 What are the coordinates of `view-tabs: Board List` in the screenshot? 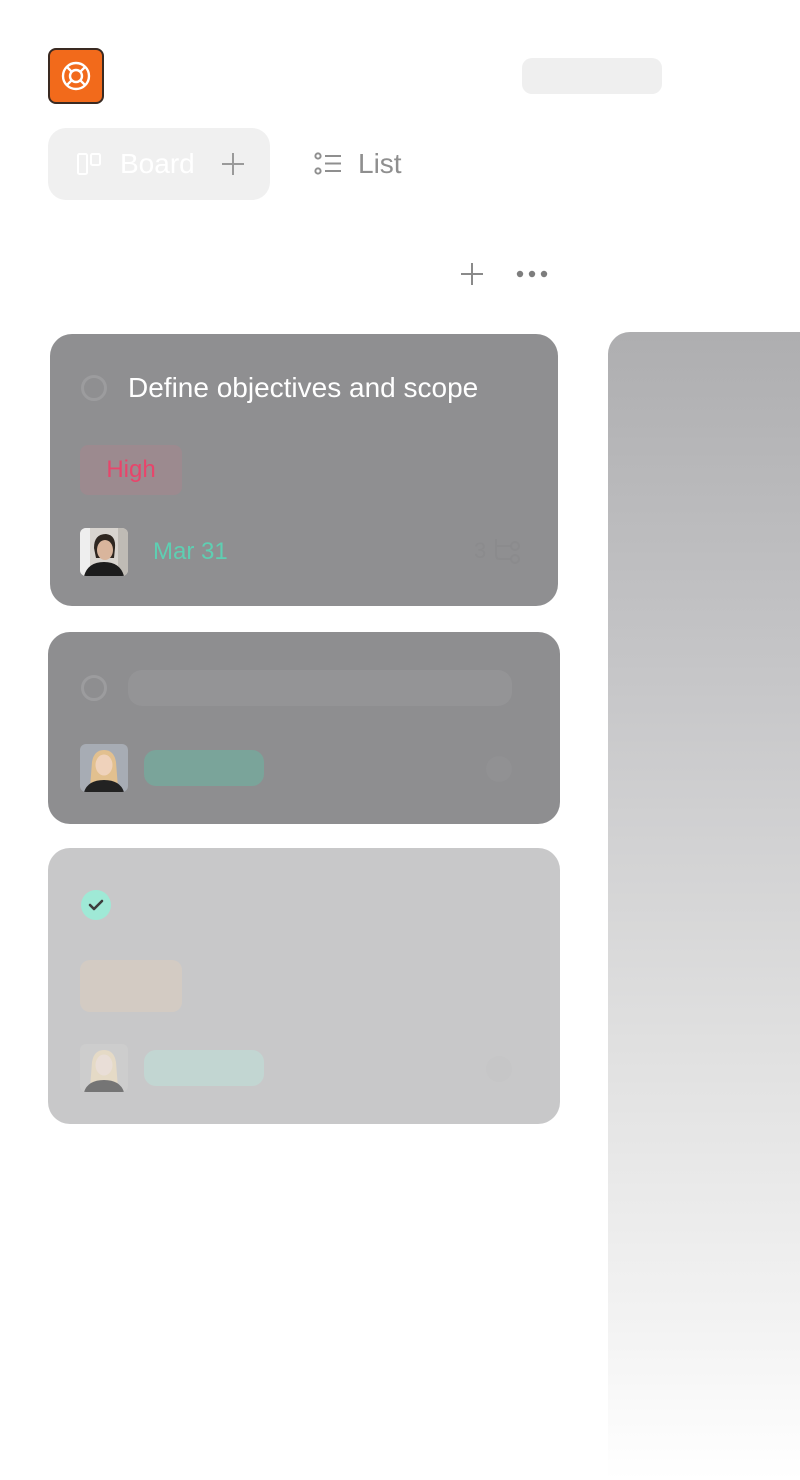 It's located at (225, 164).